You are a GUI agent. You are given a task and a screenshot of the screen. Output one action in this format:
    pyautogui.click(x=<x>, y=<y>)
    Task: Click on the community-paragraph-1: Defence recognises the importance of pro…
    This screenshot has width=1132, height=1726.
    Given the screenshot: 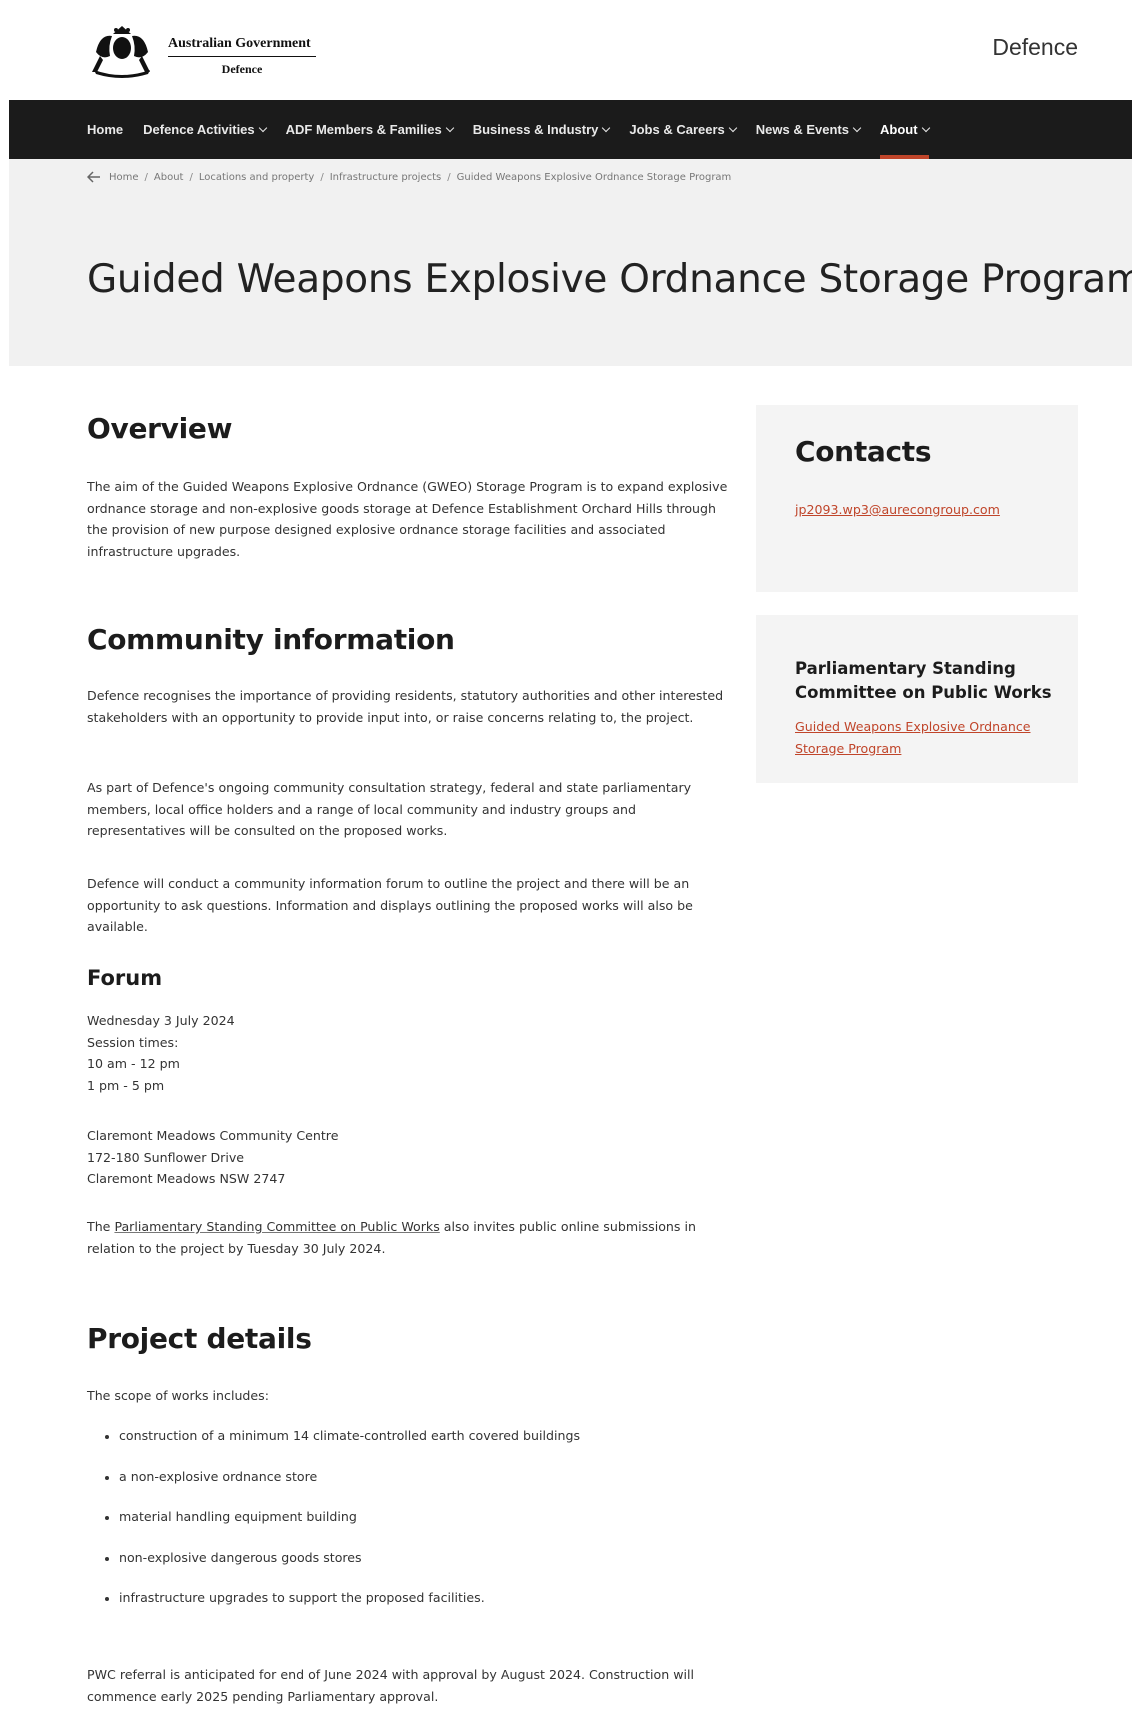 What is the action you would take?
    pyautogui.click(x=405, y=706)
    